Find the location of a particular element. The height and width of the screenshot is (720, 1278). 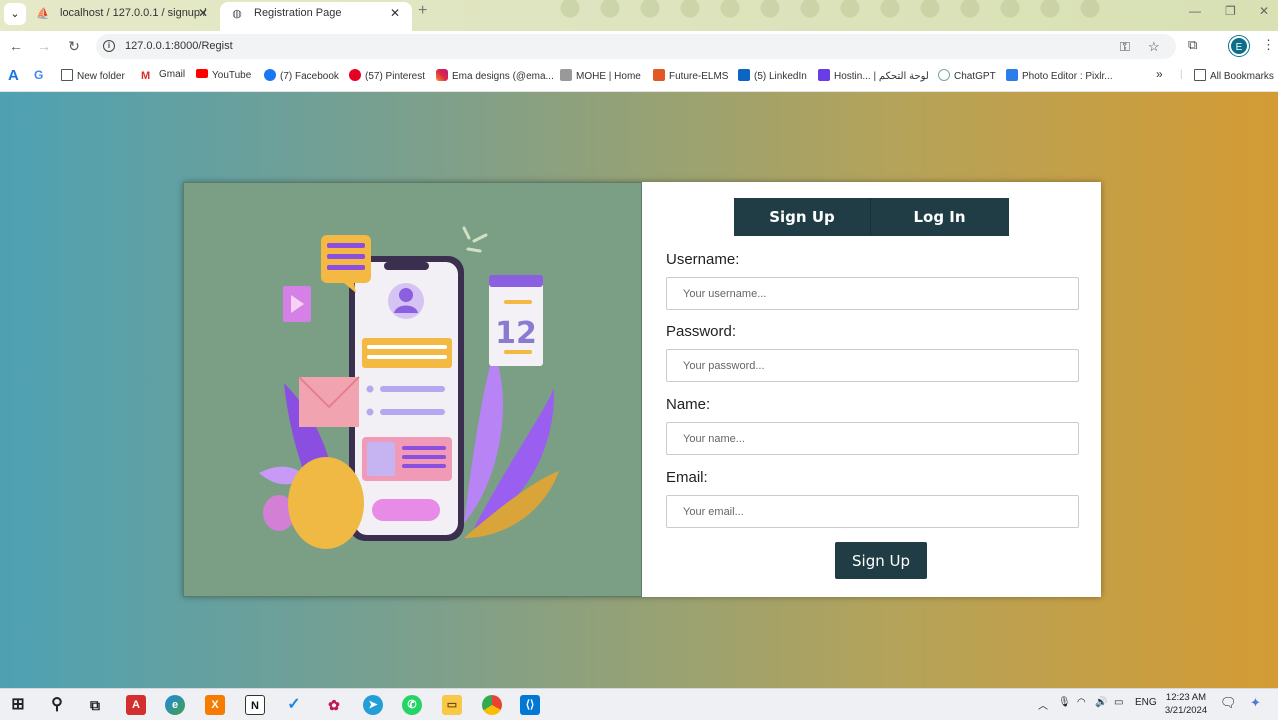

instagram-icon is located at coordinates (442, 75).